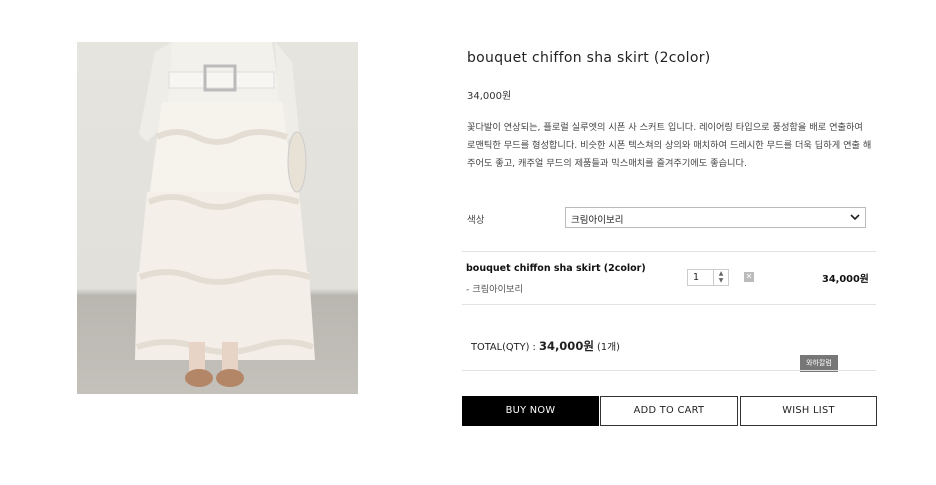 This screenshot has width=936, height=485. I want to click on quantity-down-icon: ▼, so click(721, 280).